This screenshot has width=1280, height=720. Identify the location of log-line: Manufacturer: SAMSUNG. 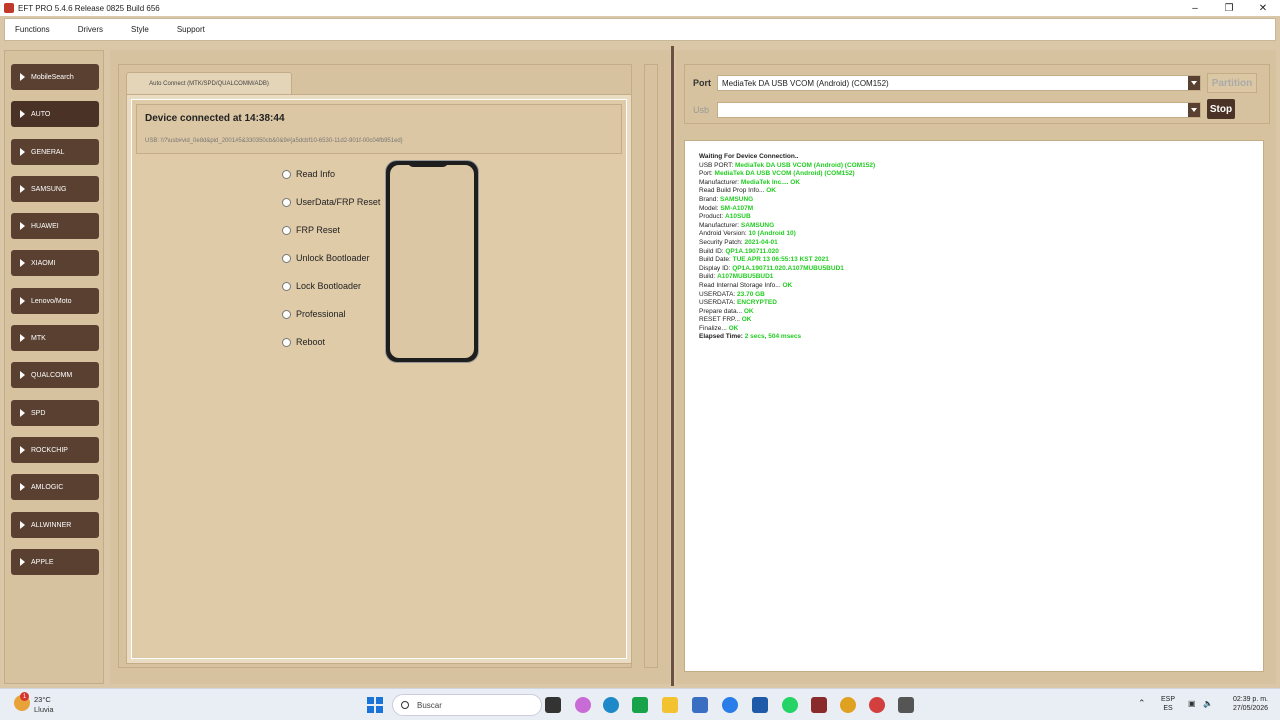
(737, 225).